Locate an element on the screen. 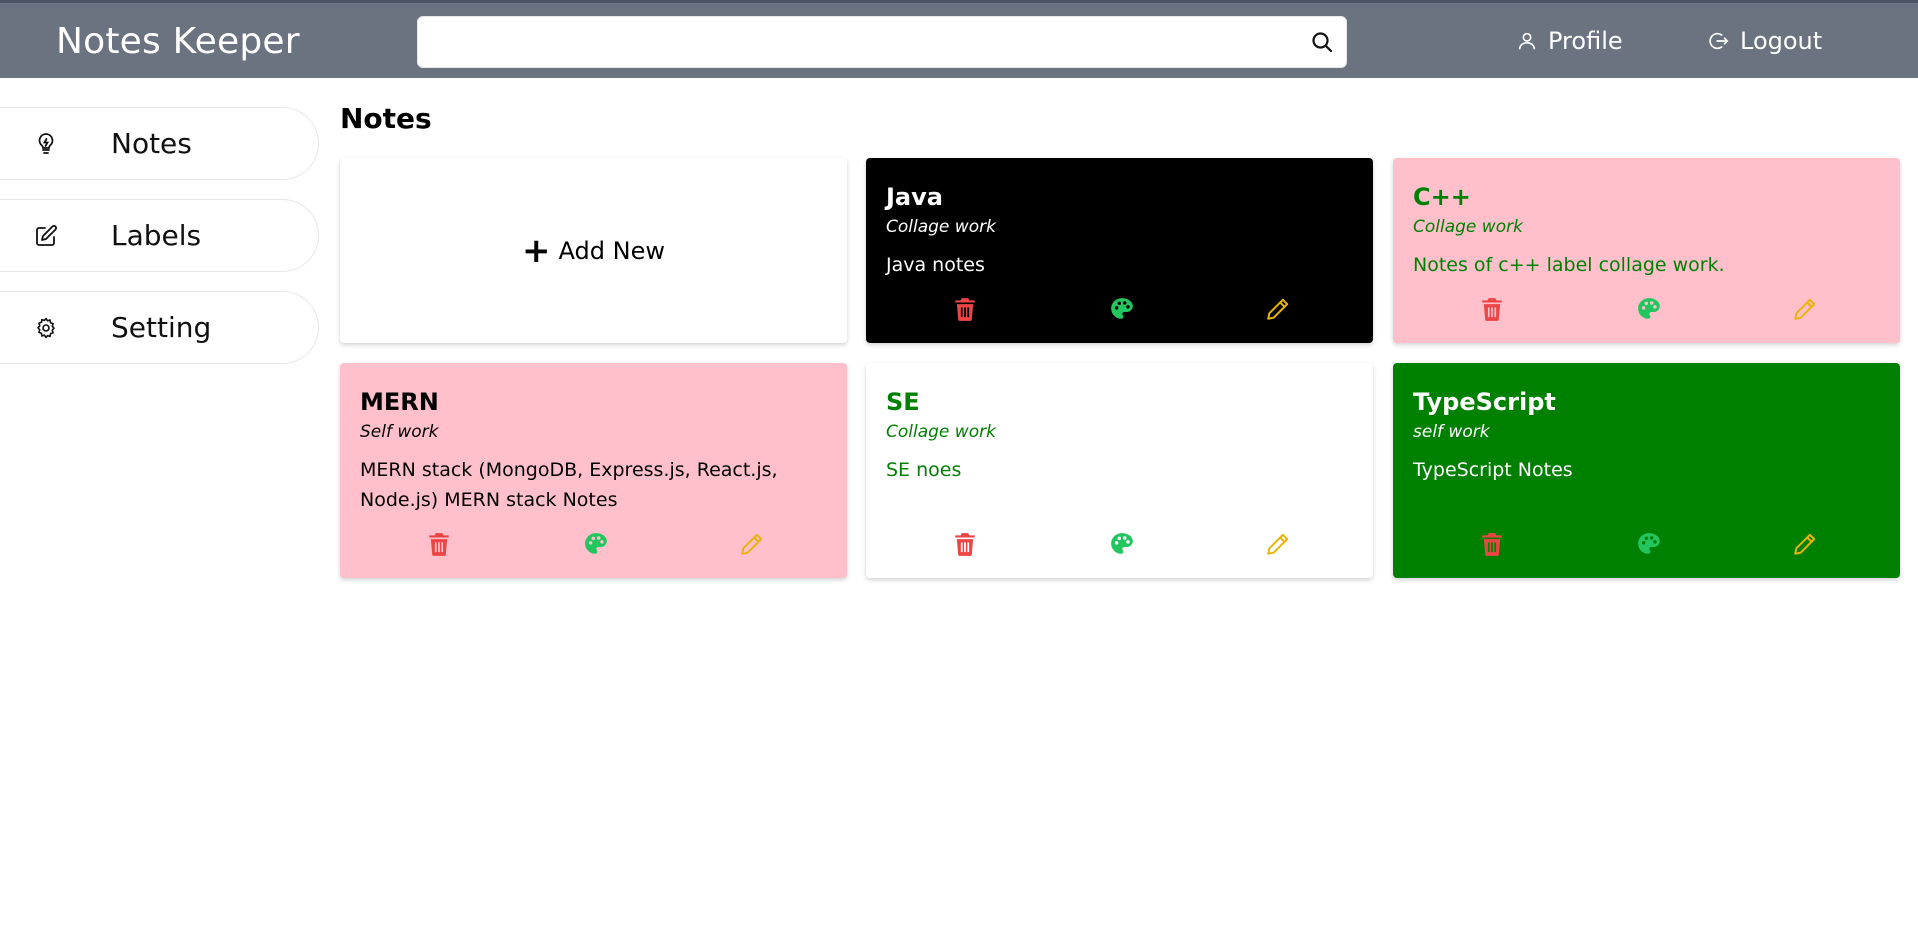  note-card: Java Collage work Java notes is located at coordinates (1119, 250).